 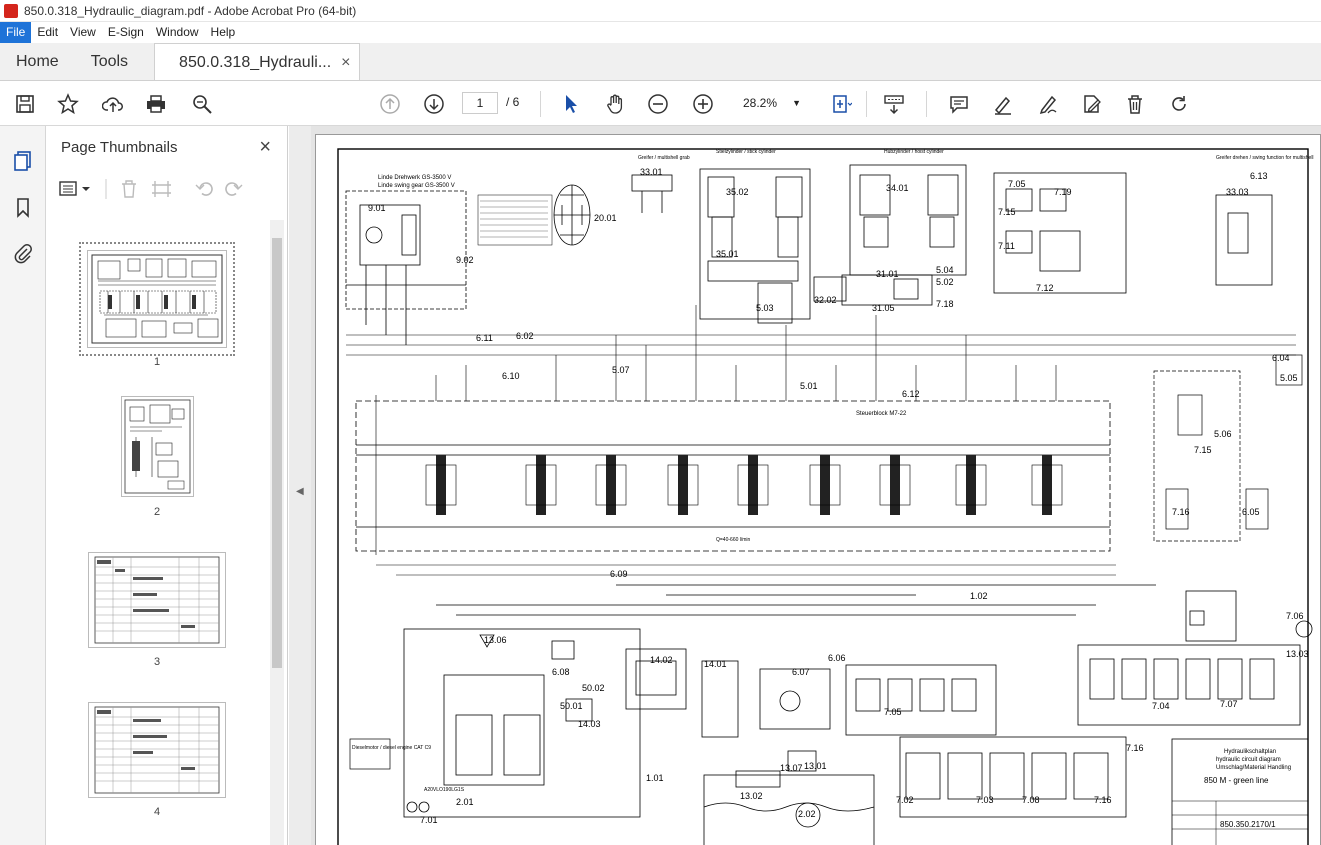 What do you see at coordinates (1092, 104) in the screenshot?
I see `edit-pdf-icon` at bounding box center [1092, 104].